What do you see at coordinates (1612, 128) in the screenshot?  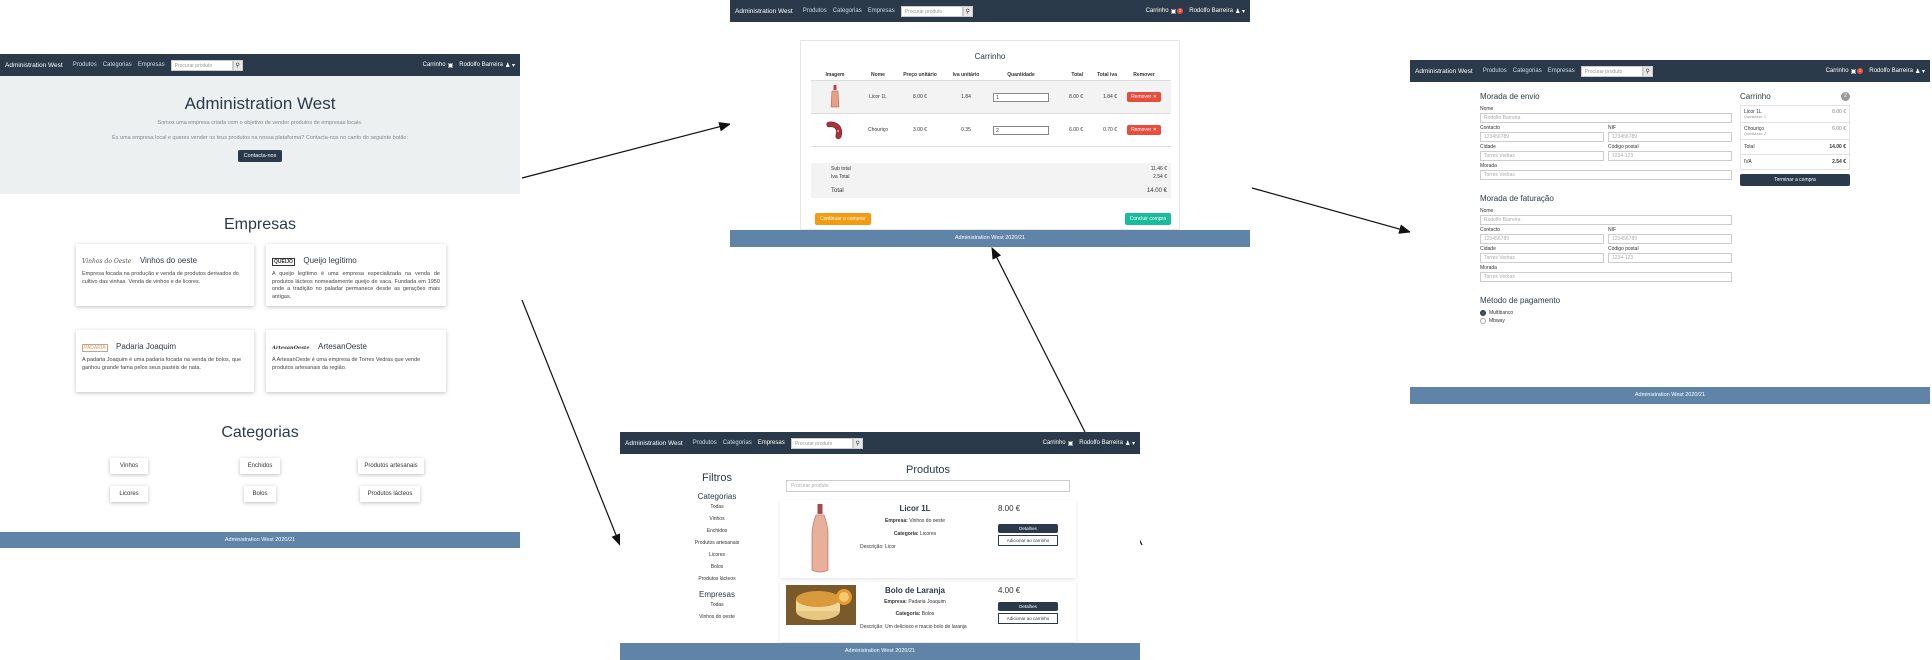 I see `label-nif: NIF` at bounding box center [1612, 128].